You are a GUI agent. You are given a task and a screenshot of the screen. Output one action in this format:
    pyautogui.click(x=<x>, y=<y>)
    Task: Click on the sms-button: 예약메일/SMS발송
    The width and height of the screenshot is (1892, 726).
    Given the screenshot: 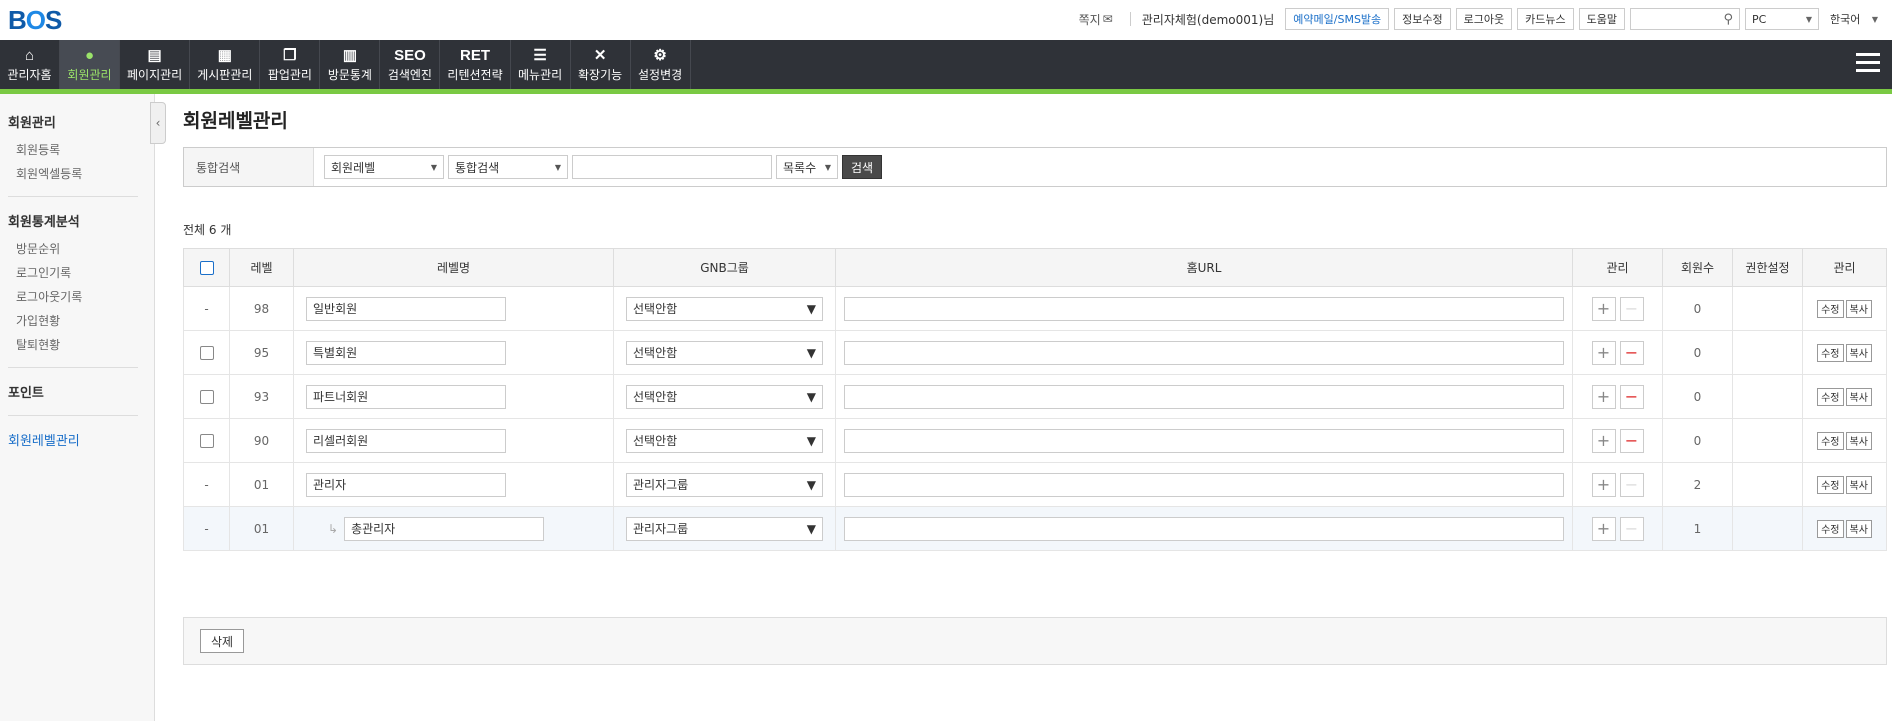 What is the action you would take?
    pyautogui.click(x=1337, y=19)
    